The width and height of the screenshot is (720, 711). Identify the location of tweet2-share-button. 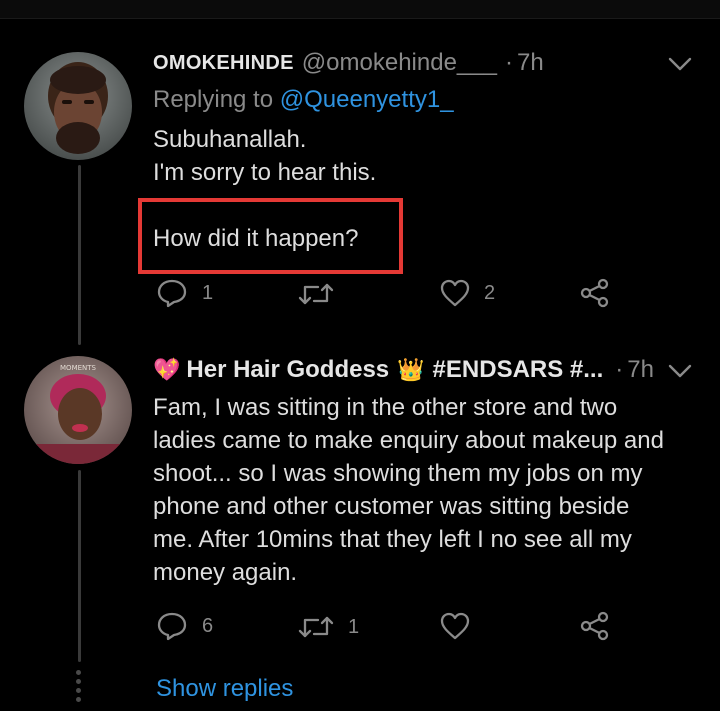
(595, 626).